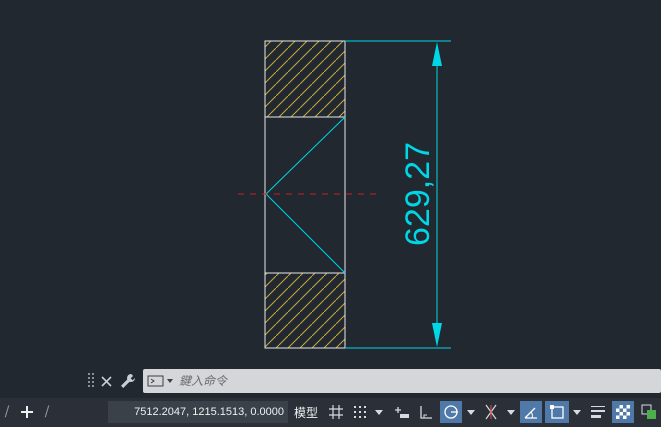 The height and width of the screenshot is (427, 661). Describe the element at coordinates (198, 412) in the screenshot. I see `coordinate-readout: 7512.2047, 1215.1513, 0.0000` at that location.